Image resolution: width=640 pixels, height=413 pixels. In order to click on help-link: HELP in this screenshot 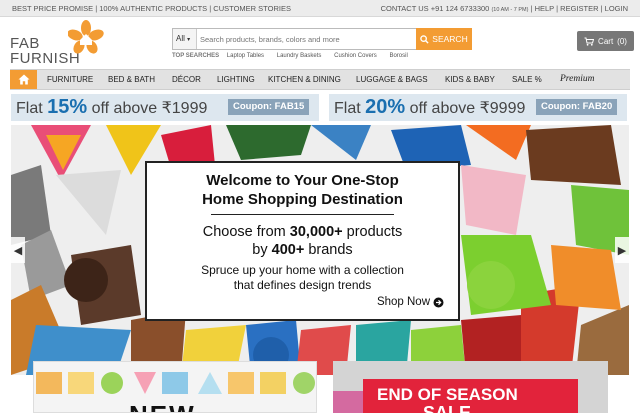, I will do `click(544, 8)`.